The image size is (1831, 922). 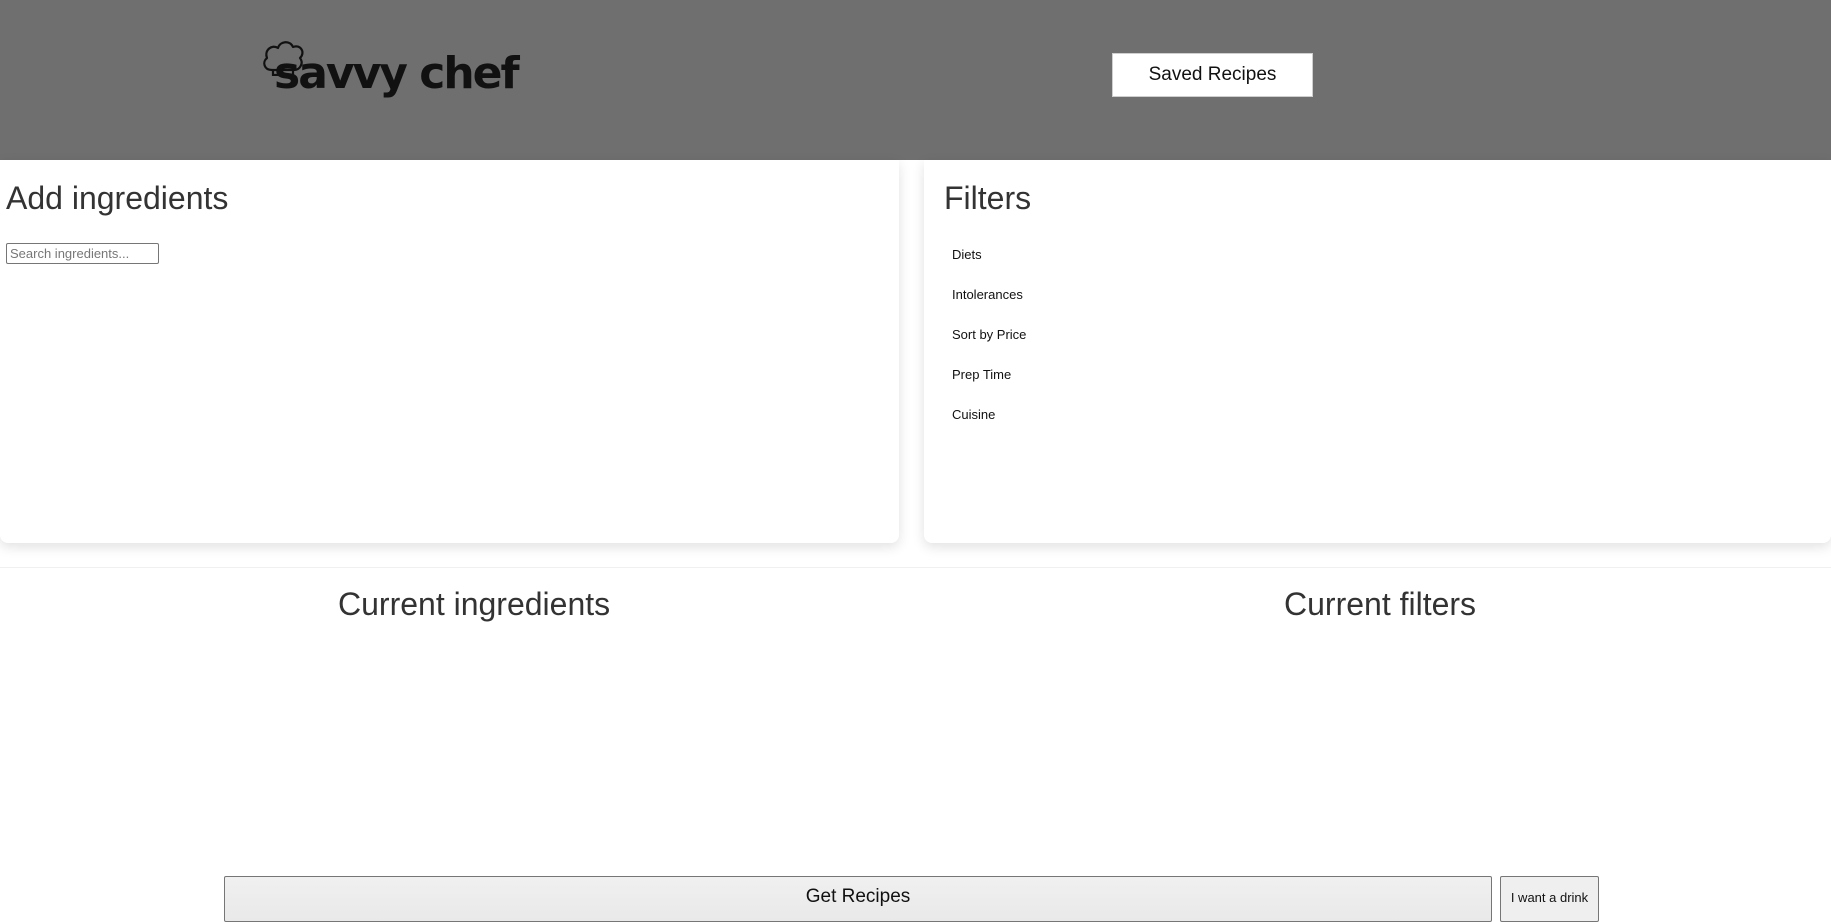 What do you see at coordinates (989, 386) in the screenshot?
I see `filter-prep-time: Prep Time` at bounding box center [989, 386].